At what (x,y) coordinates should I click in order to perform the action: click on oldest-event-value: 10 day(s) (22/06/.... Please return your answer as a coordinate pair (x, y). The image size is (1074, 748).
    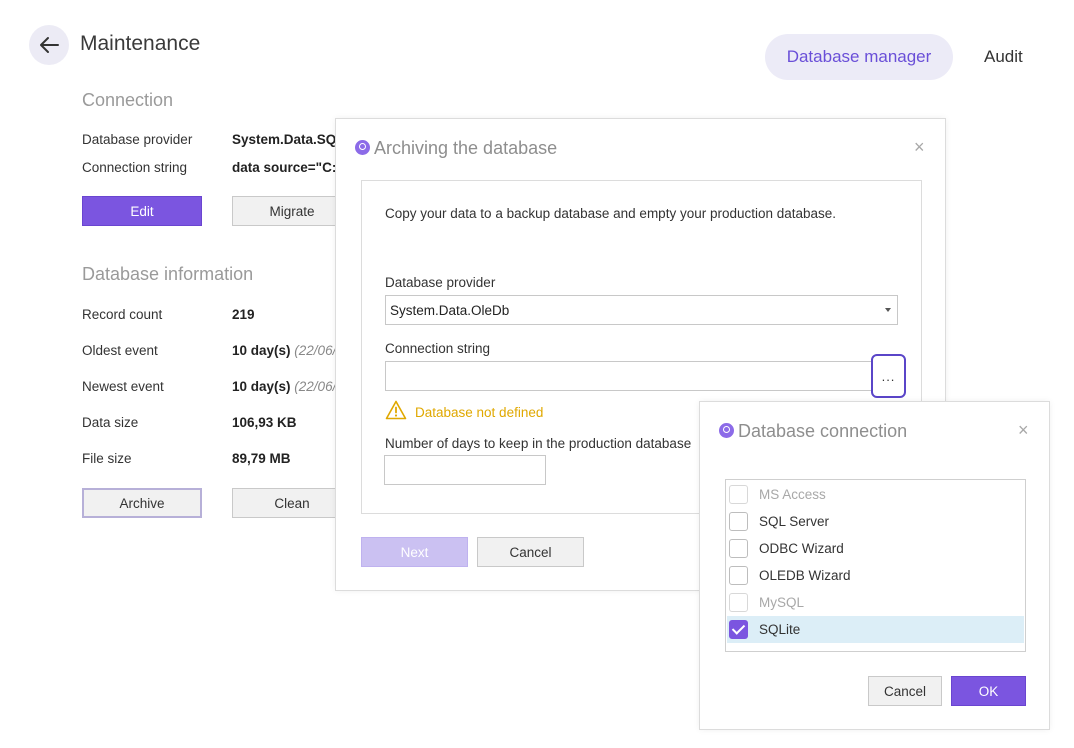
    Looking at the image, I should click on (290, 350).